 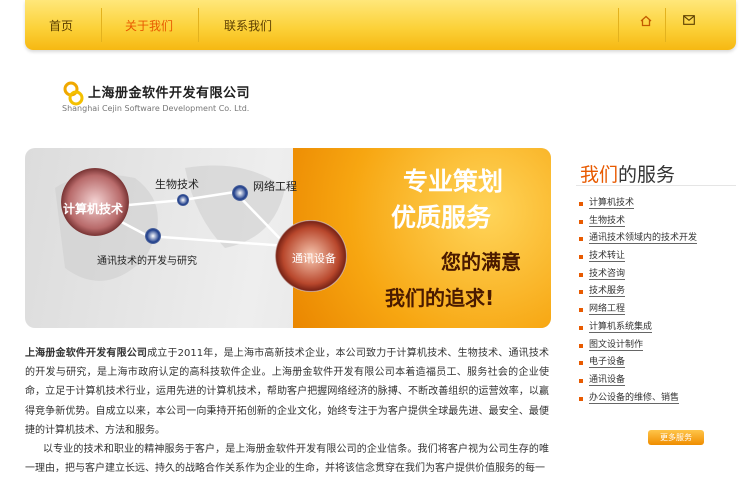 I want to click on service-item: 技术服务, so click(x=656, y=292).